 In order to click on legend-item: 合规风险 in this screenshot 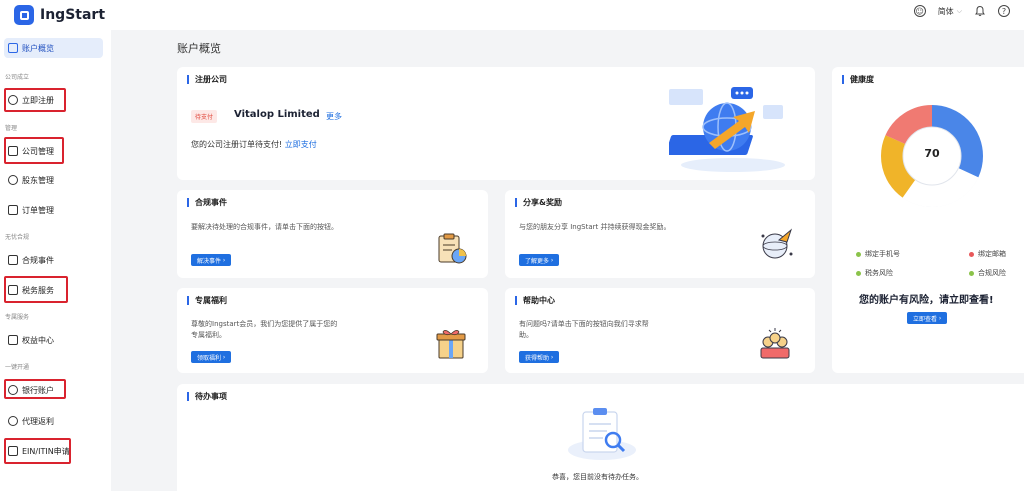, I will do `click(987, 273)`.